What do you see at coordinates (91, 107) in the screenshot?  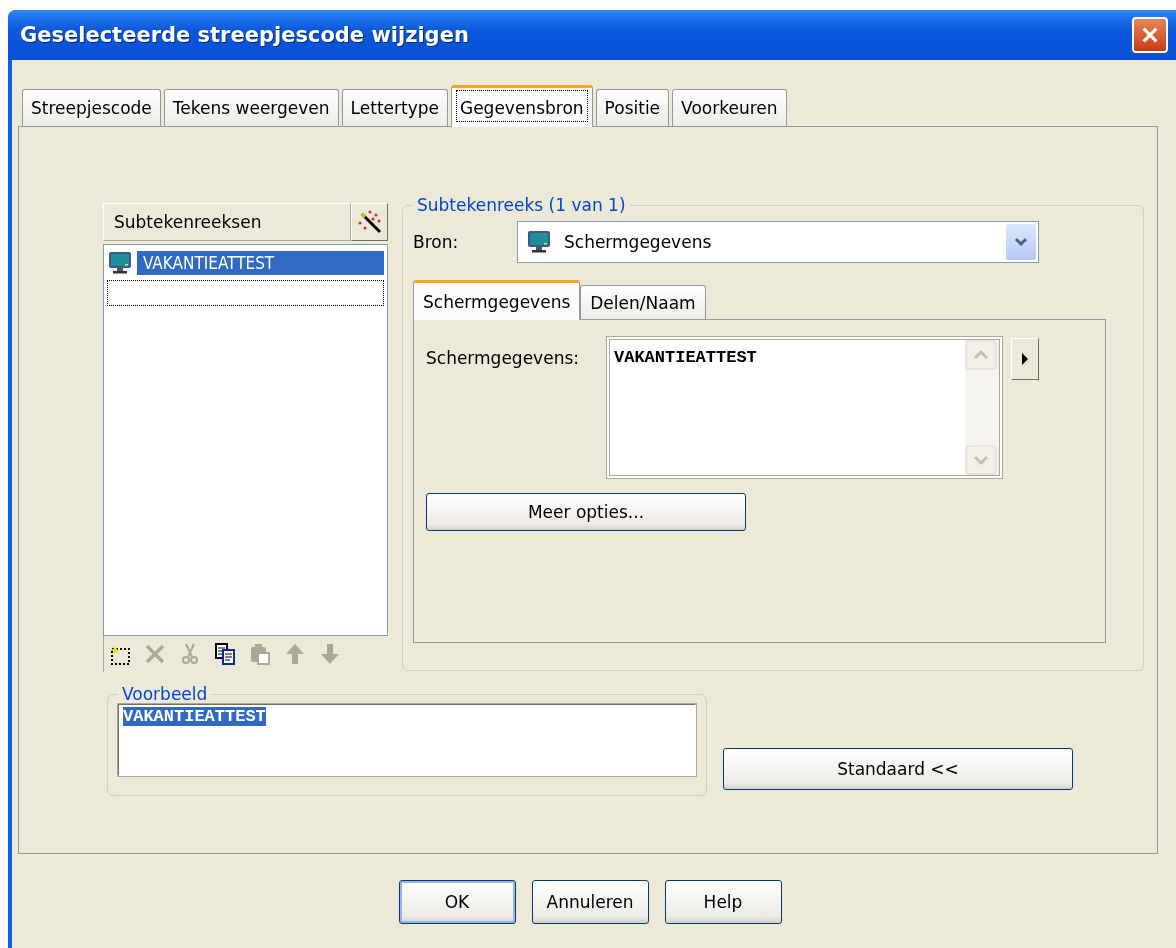 I see `tab: Streepjescode` at bounding box center [91, 107].